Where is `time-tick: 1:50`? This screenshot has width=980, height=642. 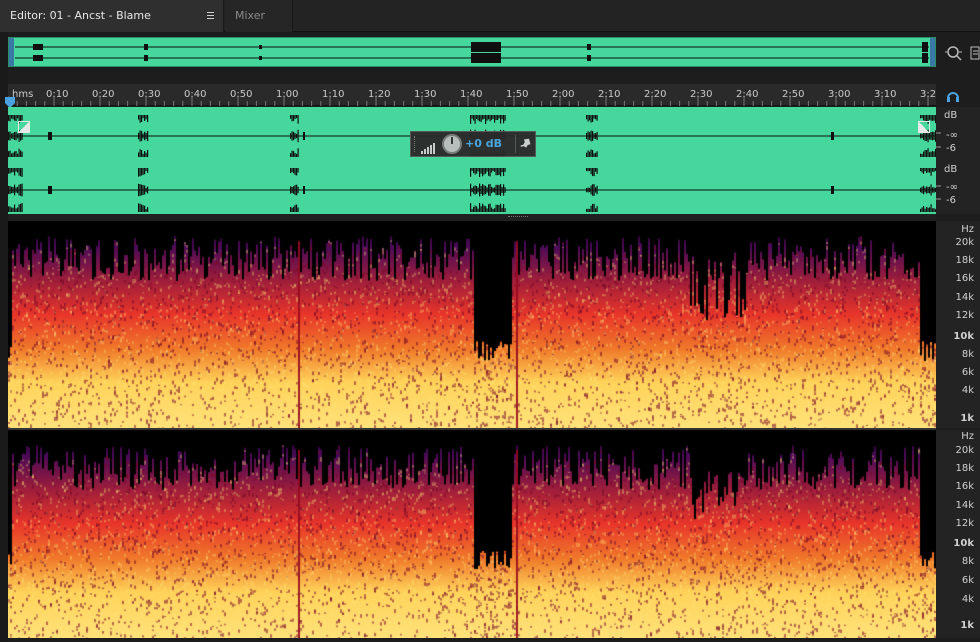
time-tick: 1:50 is located at coordinates (517, 94).